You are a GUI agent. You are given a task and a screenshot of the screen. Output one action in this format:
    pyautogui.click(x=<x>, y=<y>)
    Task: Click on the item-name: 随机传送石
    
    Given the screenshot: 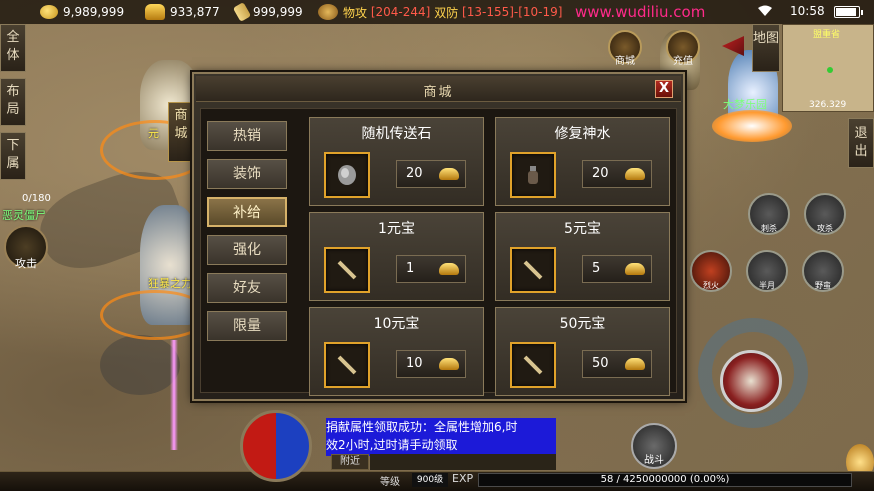 What is the action you would take?
    pyautogui.click(x=396, y=134)
    